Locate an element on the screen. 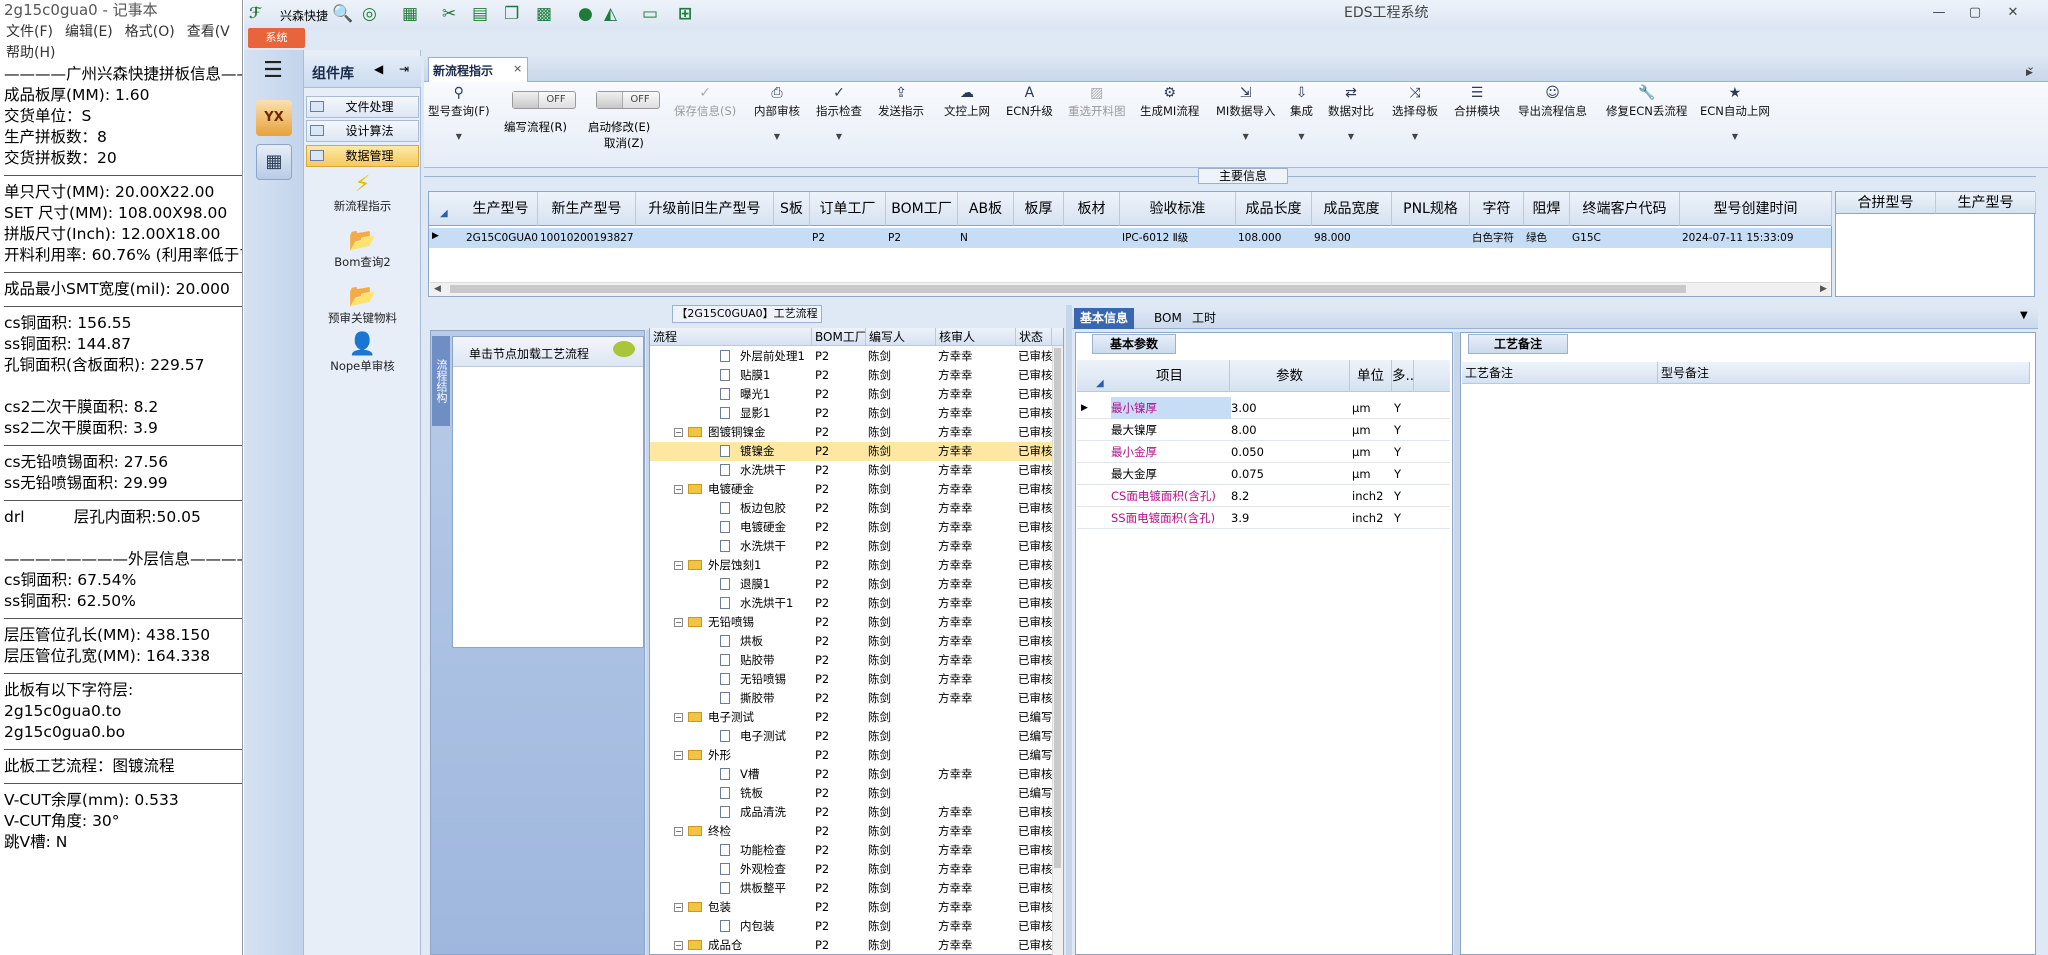 Image resolution: width=2048 pixels, height=955 pixels. column-header: 成品宽度 is located at coordinates (1352, 209).